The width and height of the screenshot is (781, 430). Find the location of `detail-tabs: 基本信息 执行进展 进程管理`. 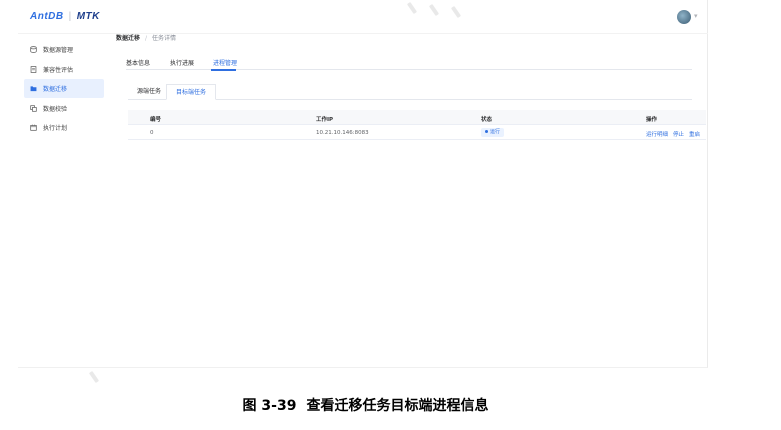

detail-tabs: 基本信息 执行进展 进程管理 is located at coordinates (409, 63).